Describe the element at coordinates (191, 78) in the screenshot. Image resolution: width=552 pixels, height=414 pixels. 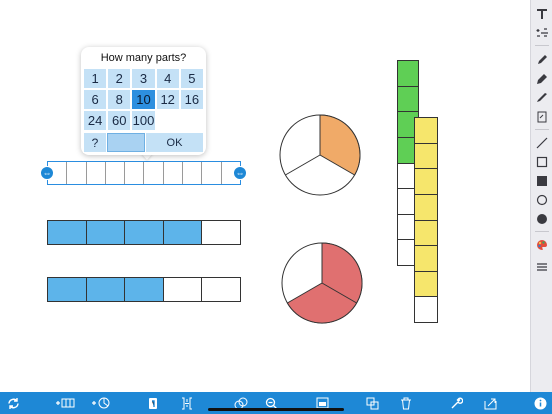
I see `parts-option-5: 5` at that location.